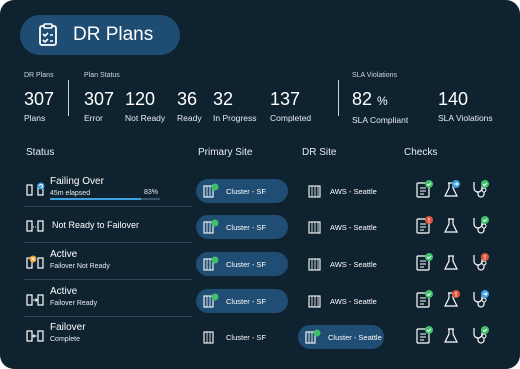 Image resolution: width=520 pixels, height=369 pixels. What do you see at coordinates (453, 99) in the screenshot?
I see `stat-value: 140` at bounding box center [453, 99].